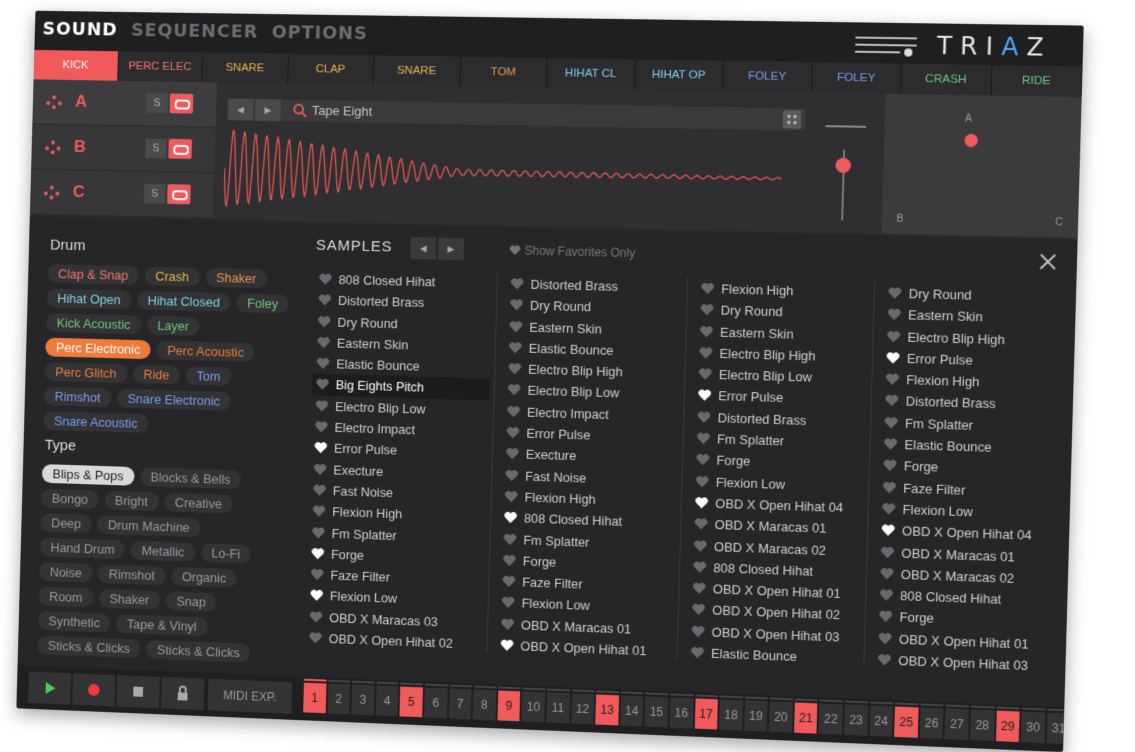 Image resolution: width=1135 pixels, height=752 pixels. I want to click on type-chip: Noise, so click(66, 572).